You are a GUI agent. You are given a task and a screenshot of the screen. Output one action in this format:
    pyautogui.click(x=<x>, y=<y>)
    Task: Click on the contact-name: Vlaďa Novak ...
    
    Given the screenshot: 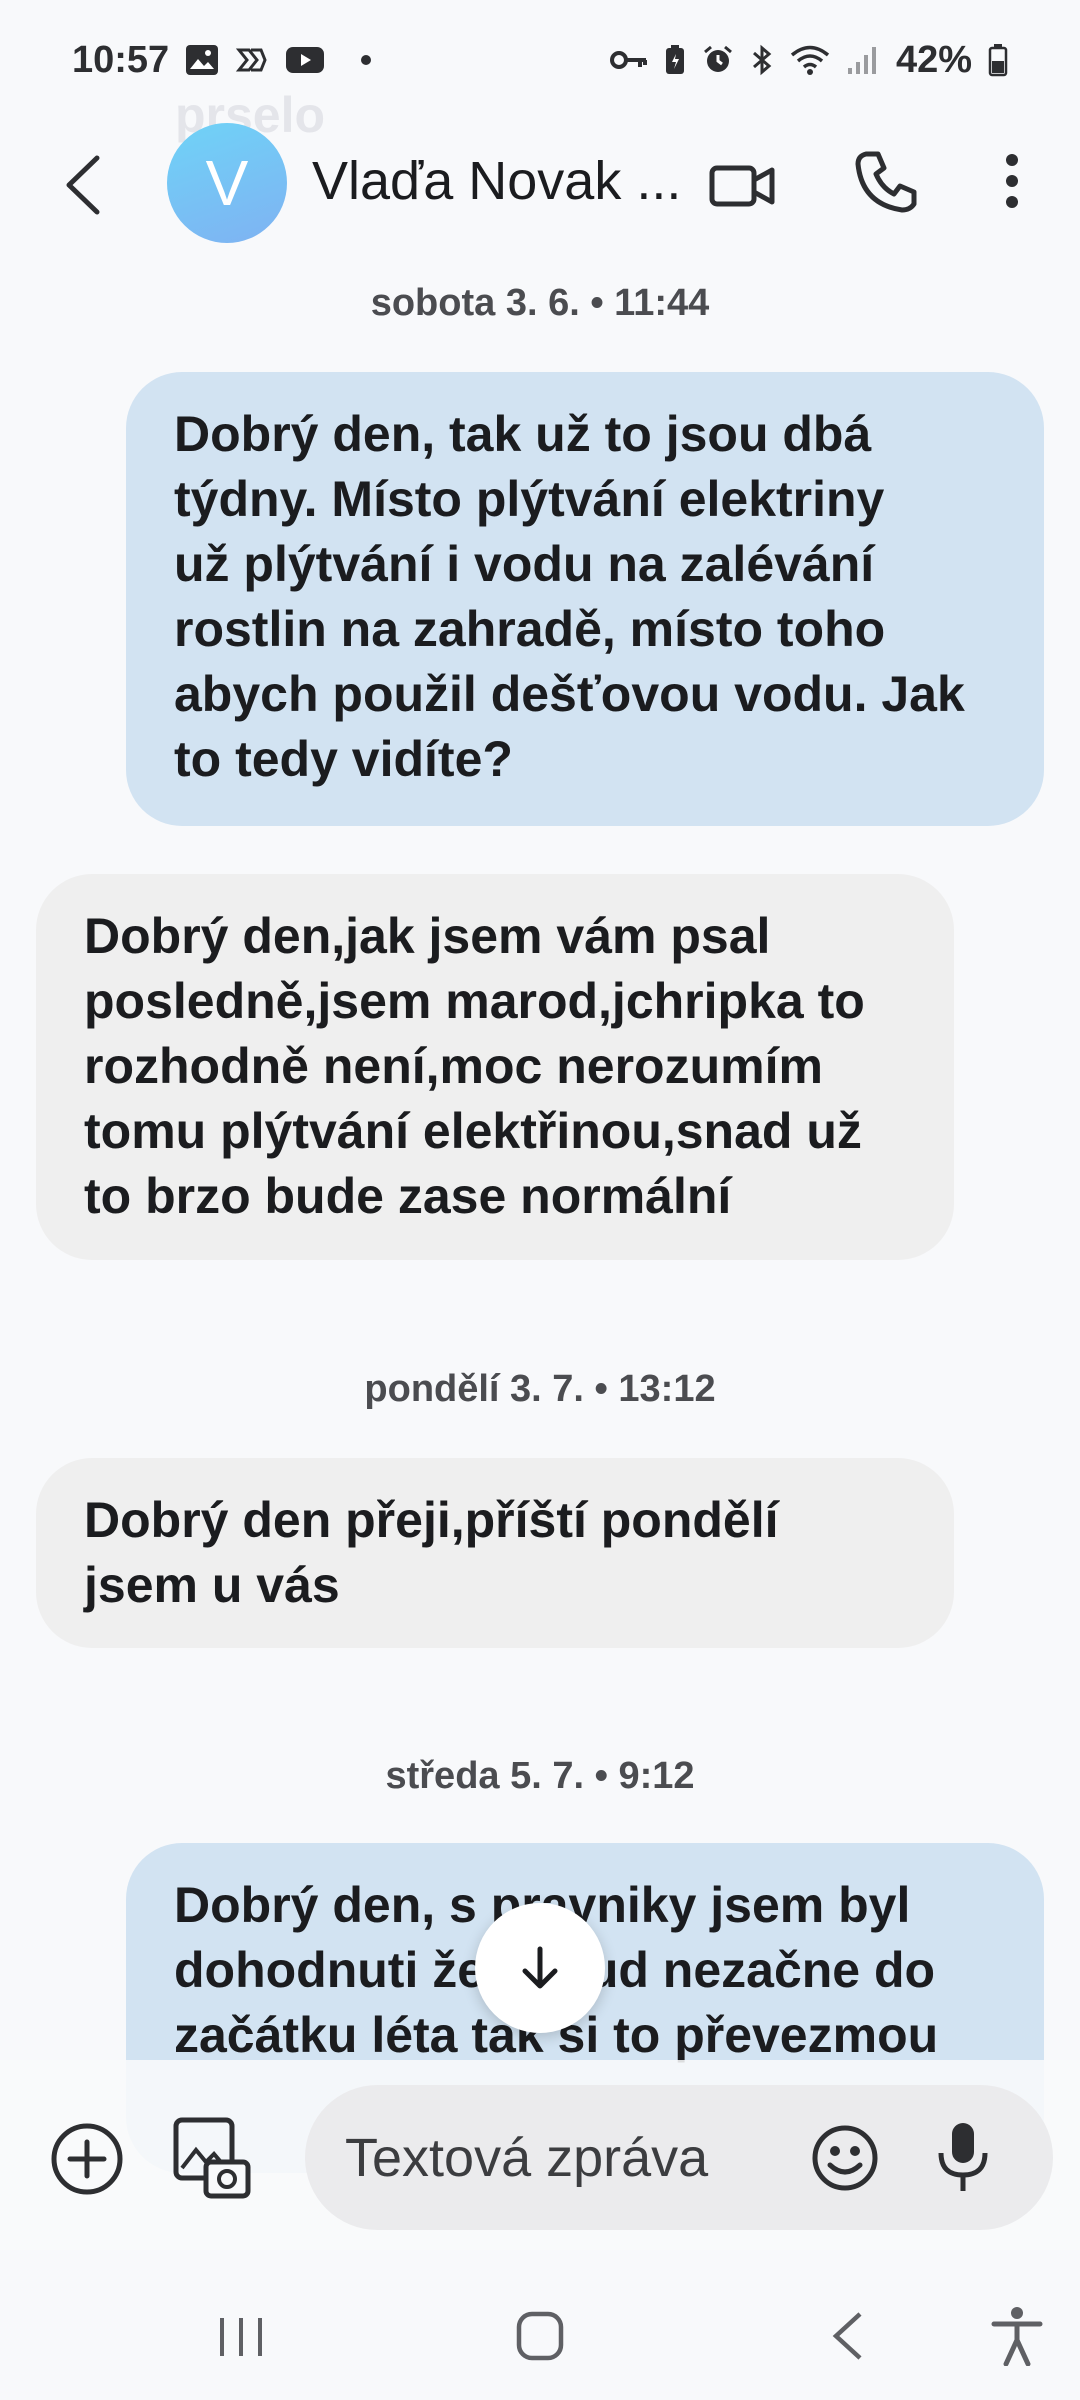 What is the action you would take?
    pyautogui.click(x=497, y=181)
    